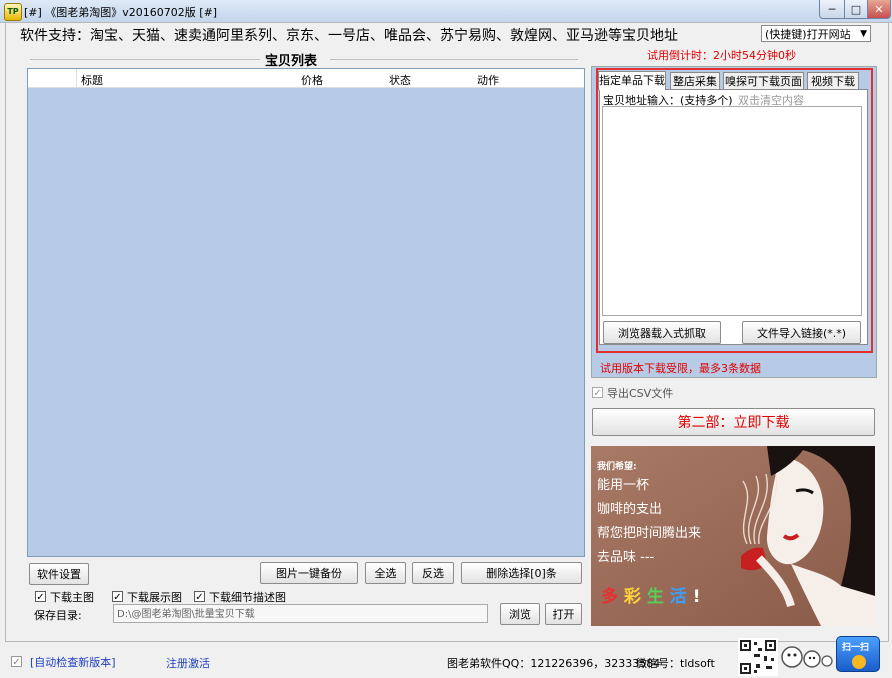 Image resolution: width=892 pixels, height=678 pixels. I want to click on export-csv-label: 导出CSV文件, so click(640, 393).